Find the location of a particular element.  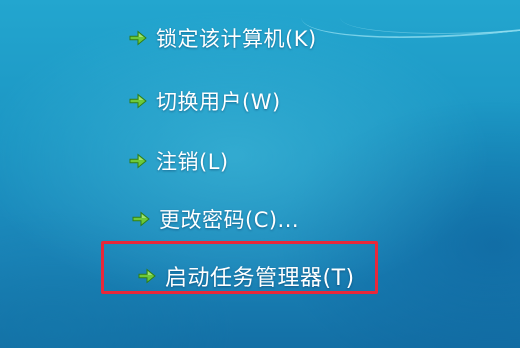

lock-computer-label: 锁定该计算机(K) is located at coordinates (236, 39).